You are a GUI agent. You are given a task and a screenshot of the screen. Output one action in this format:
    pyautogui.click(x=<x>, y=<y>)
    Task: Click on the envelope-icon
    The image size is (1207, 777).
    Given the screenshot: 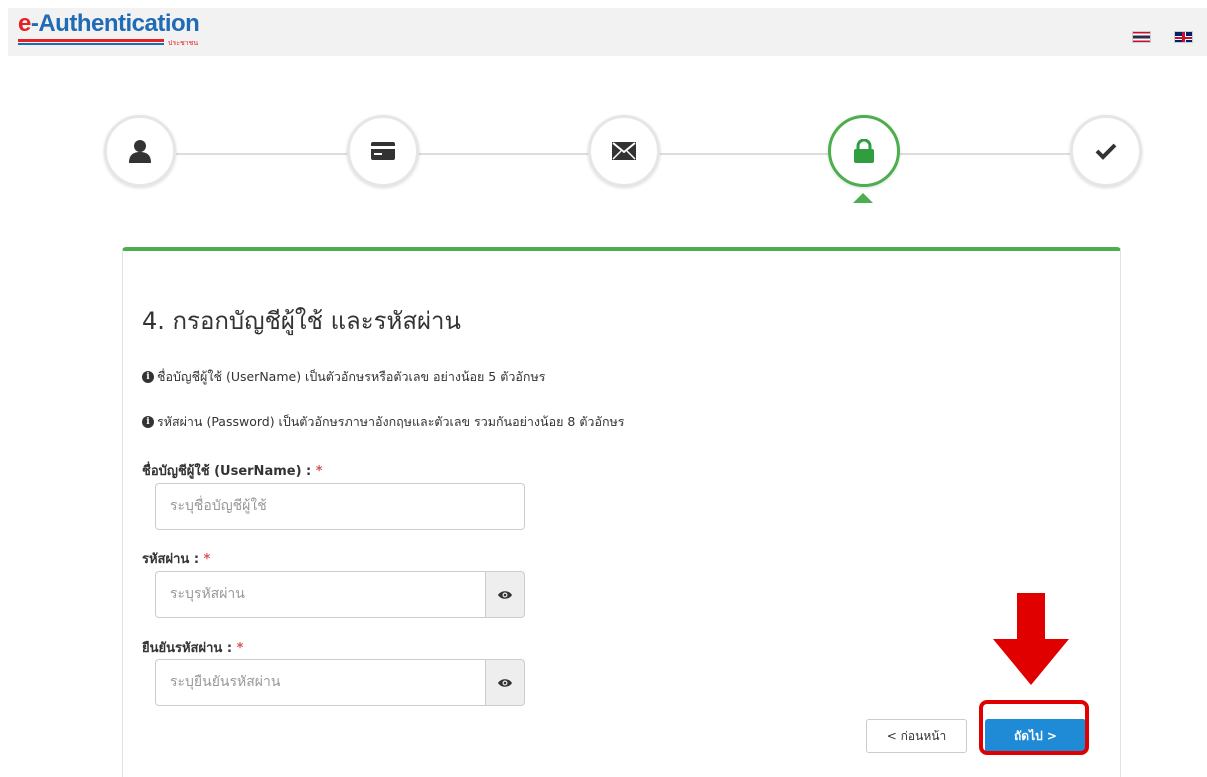 What is the action you would take?
    pyautogui.click(x=624, y=151)
    